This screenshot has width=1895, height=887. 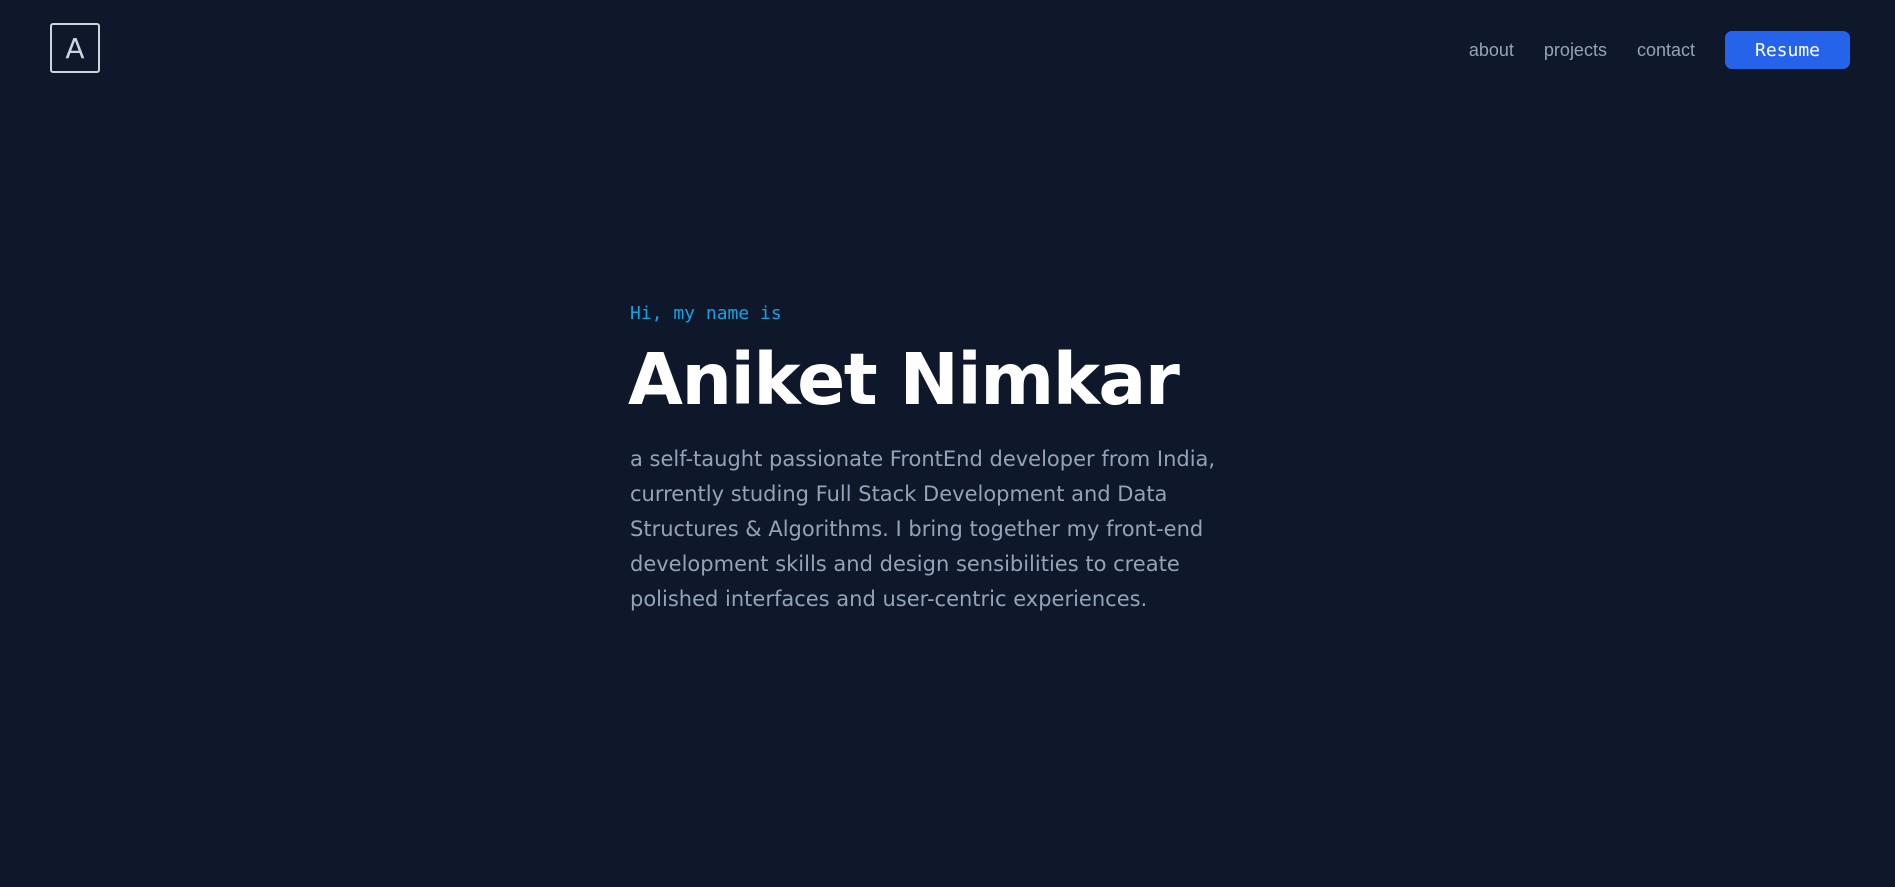 I want to click on logo-button: A, so click(x=75, y=48).